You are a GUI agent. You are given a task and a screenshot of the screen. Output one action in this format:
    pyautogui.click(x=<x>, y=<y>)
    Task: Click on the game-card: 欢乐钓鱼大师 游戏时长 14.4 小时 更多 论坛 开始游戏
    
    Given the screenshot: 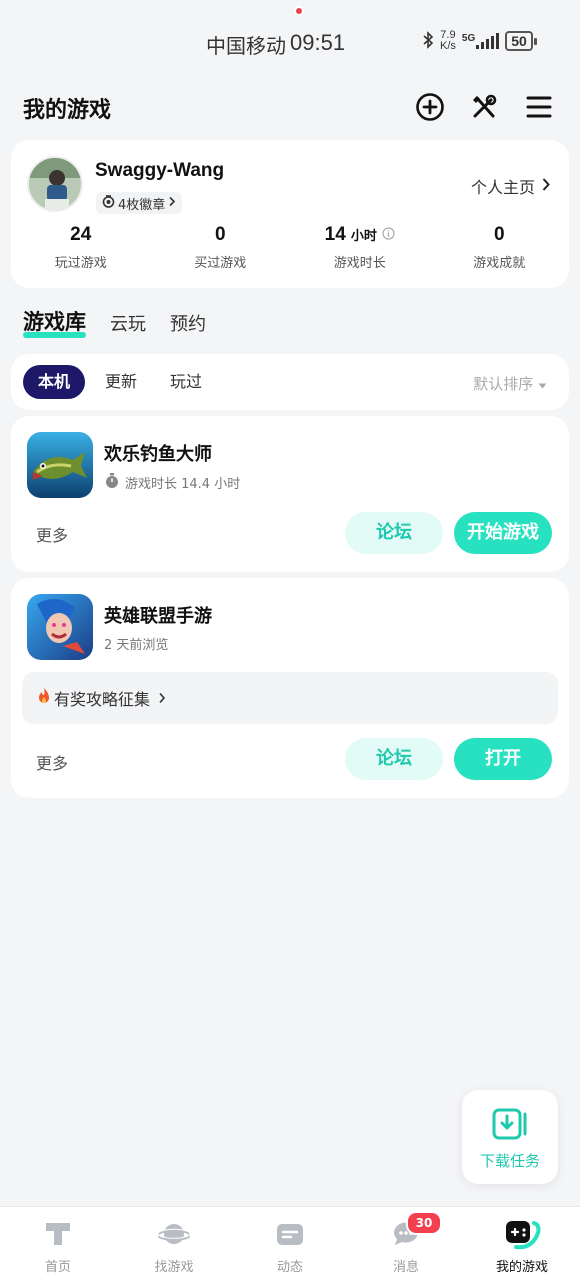 What is the action you would take?
    pyautogui.click(x=290, y=494)
    